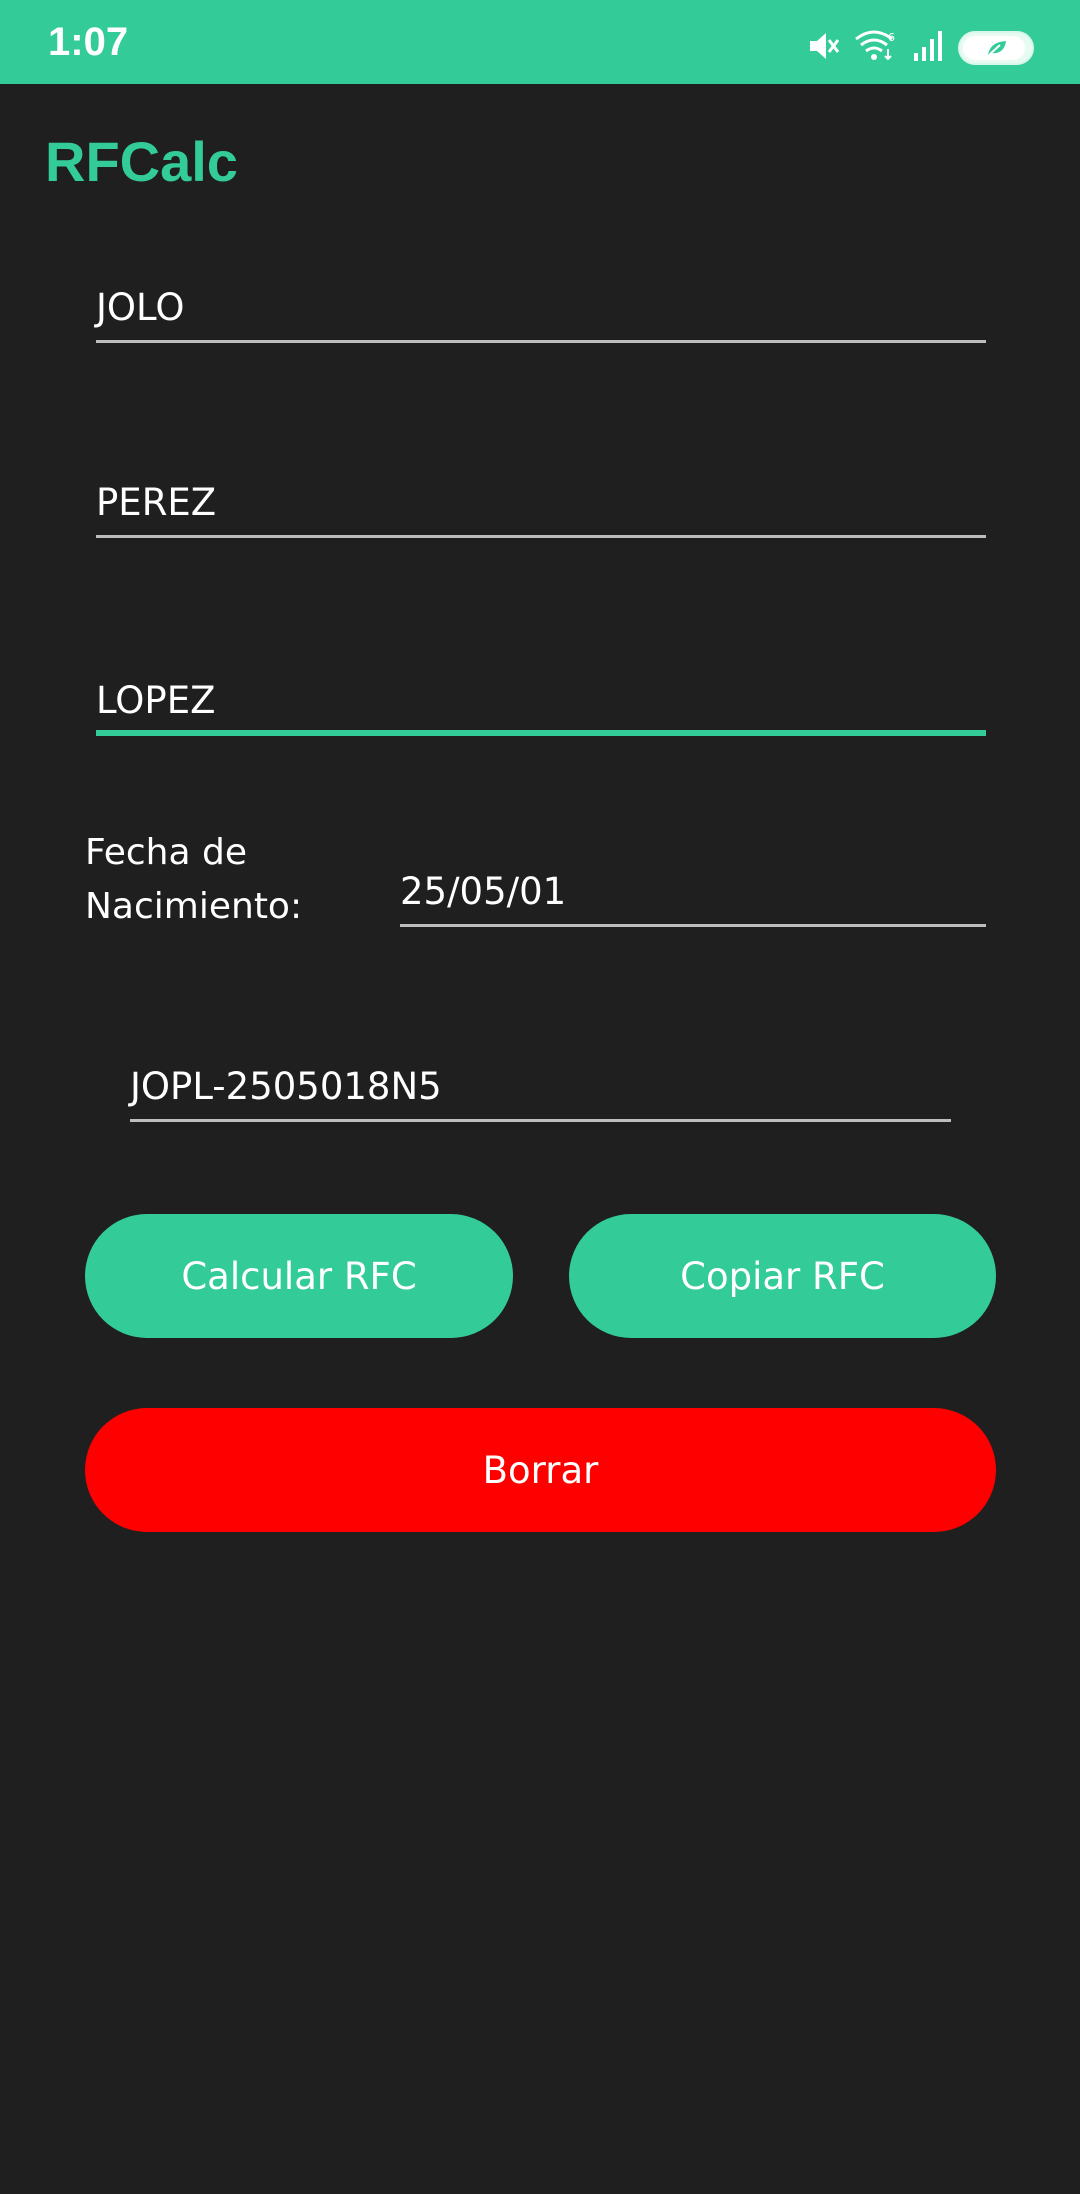 The width and height of the screenshot is (1080, 2194). Describe the element at coordinates (483, 891) in the screenshot. I see `fecha-nacimiento-value: 25/05/01` at that location.